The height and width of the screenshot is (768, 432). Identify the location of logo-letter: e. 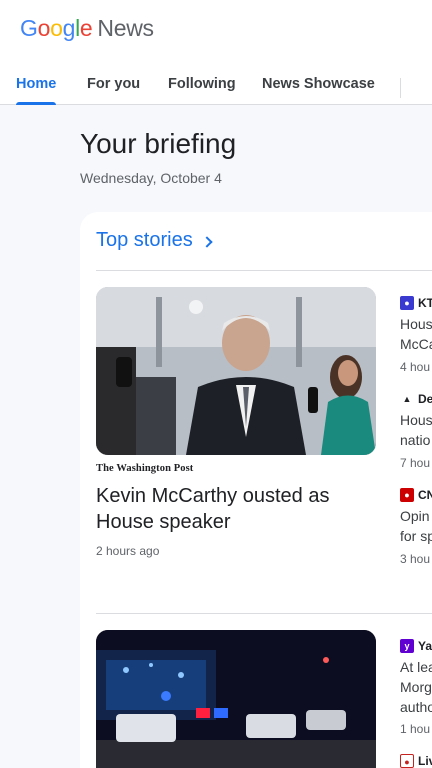
(86, 28).